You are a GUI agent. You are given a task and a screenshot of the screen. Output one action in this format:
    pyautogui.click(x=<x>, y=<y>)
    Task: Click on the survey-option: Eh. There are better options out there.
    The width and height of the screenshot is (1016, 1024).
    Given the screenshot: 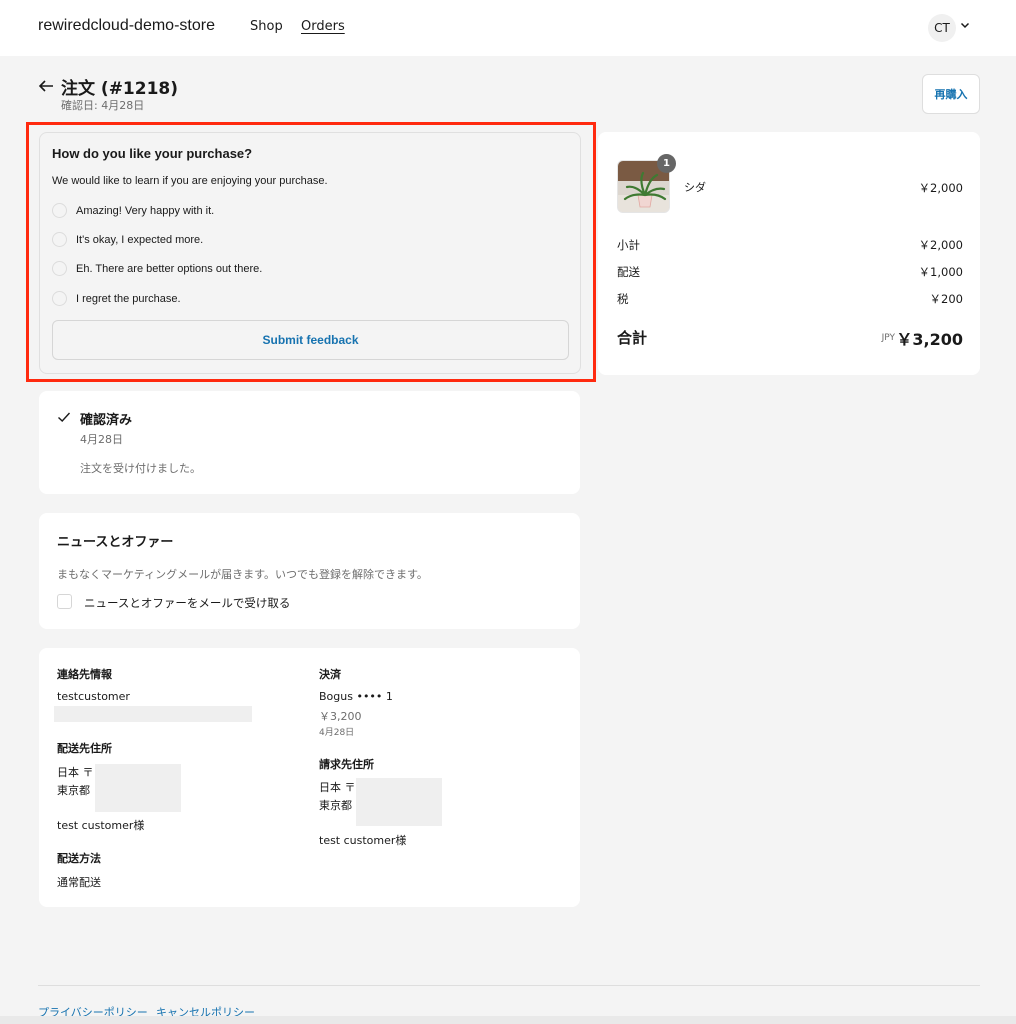 What is the action you would take?
    pyautogui.click(x=157, y=268)
    